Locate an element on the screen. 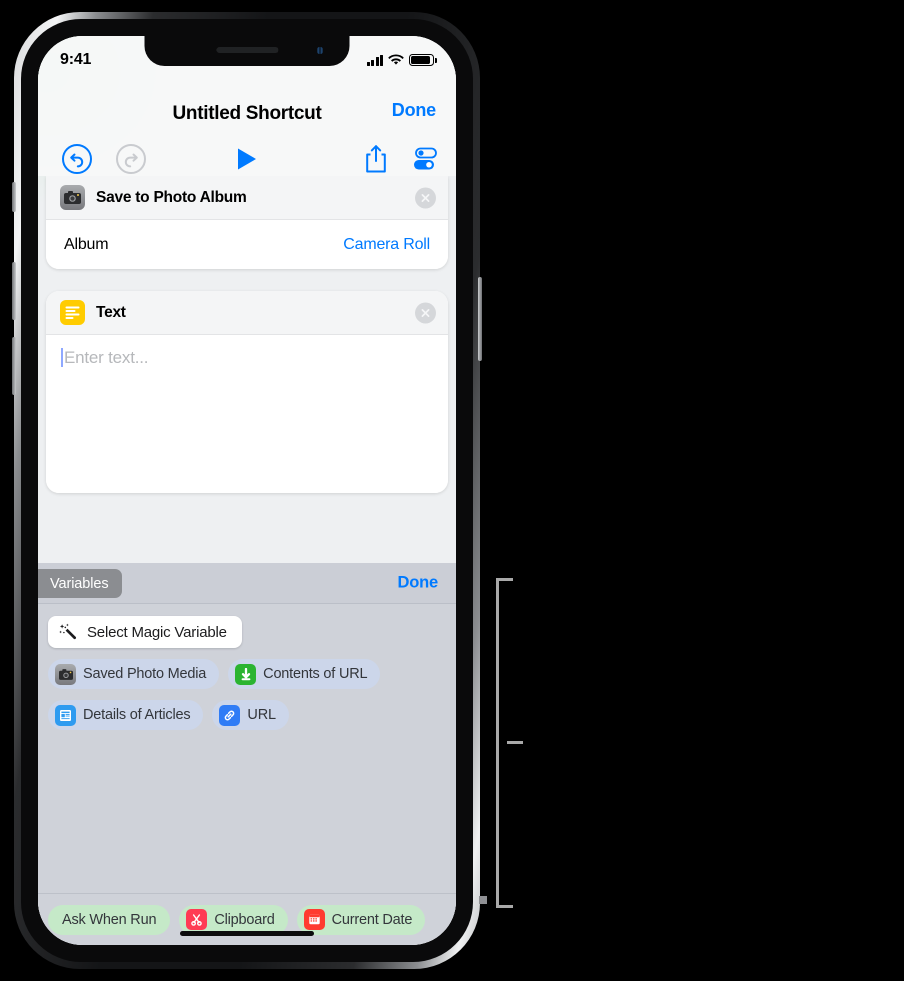 Image resolution: width=904 pixels, height=981 pixels. variable-chip-ask-when-run: Ask When Run is located at coordinates (109, 919).